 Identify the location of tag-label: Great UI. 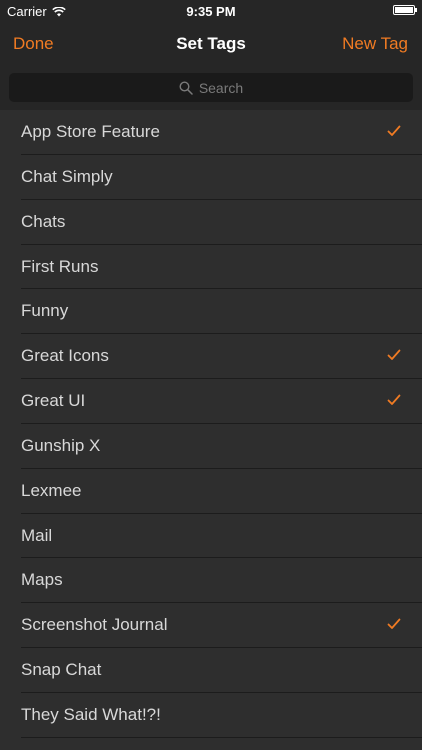
(53, 401).